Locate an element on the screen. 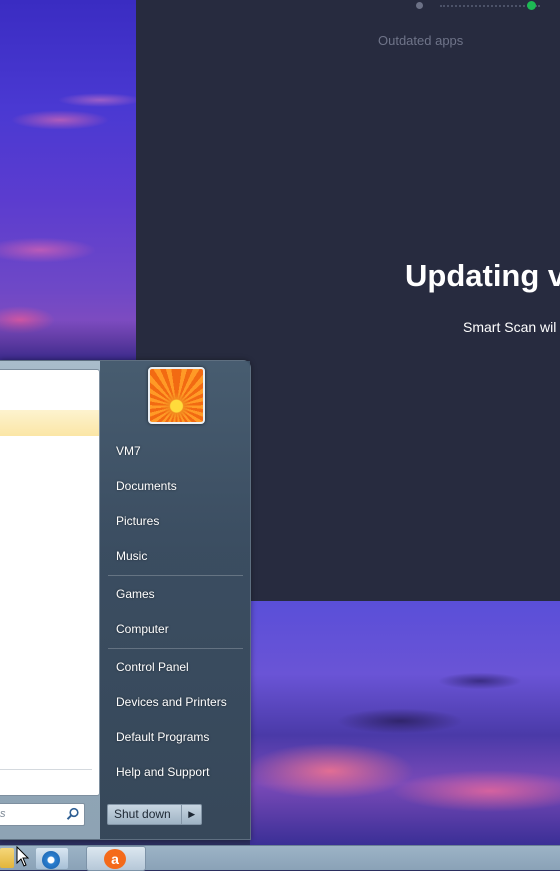 This screenshot has height=871, width=560. menu-item-control-panel: Control Panel is located at coordinates (152, 667).